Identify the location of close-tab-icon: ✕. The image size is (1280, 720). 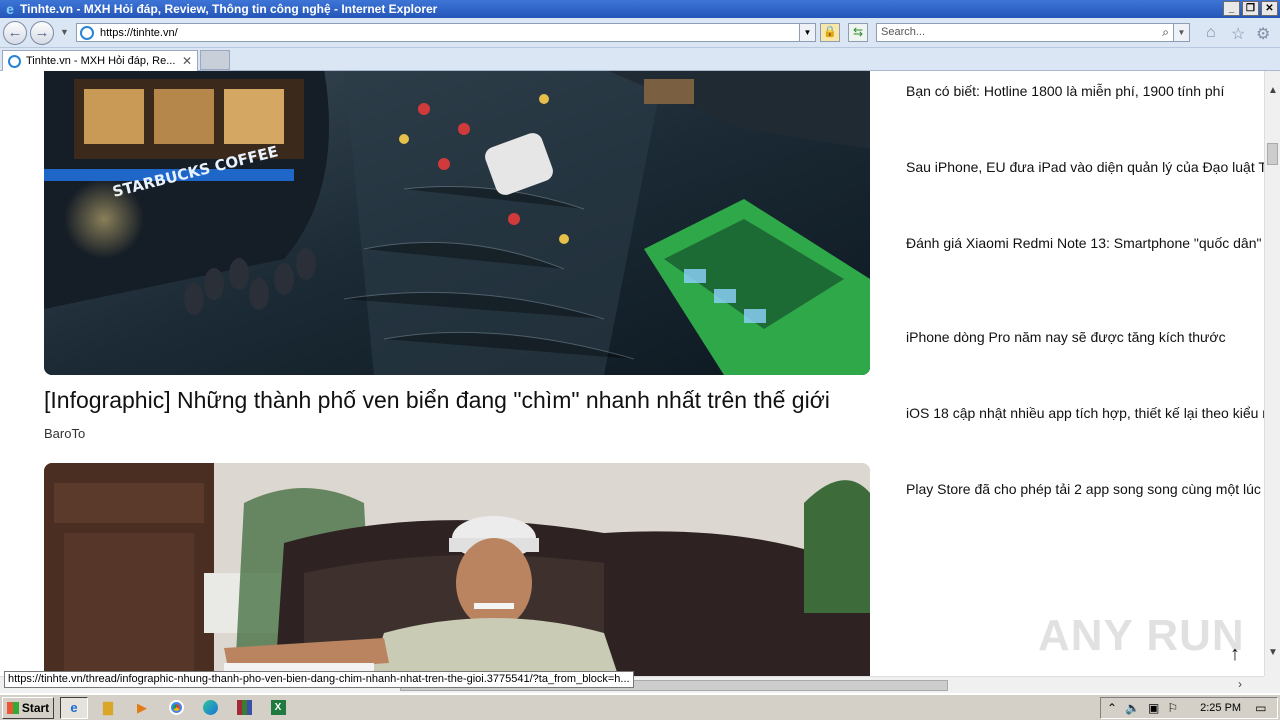
(187, 61).